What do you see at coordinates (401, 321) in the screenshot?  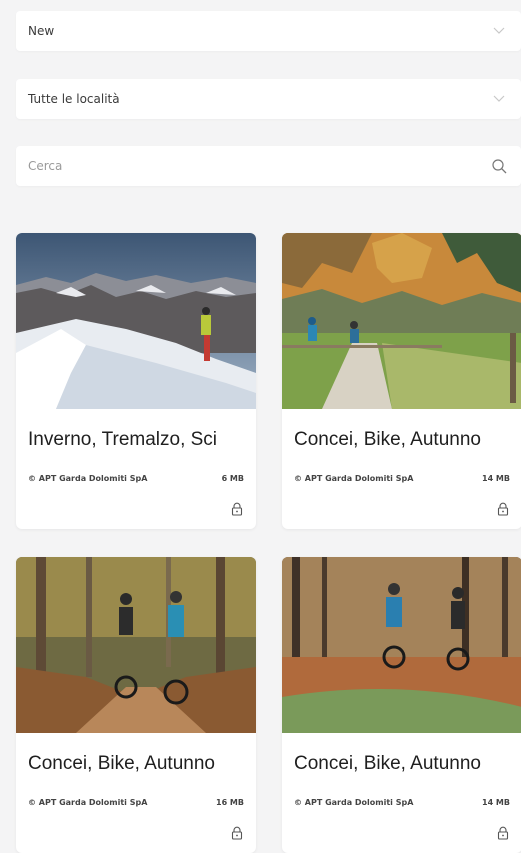 I see `card-image-autumn-bike` at bounding box center [401, 321].